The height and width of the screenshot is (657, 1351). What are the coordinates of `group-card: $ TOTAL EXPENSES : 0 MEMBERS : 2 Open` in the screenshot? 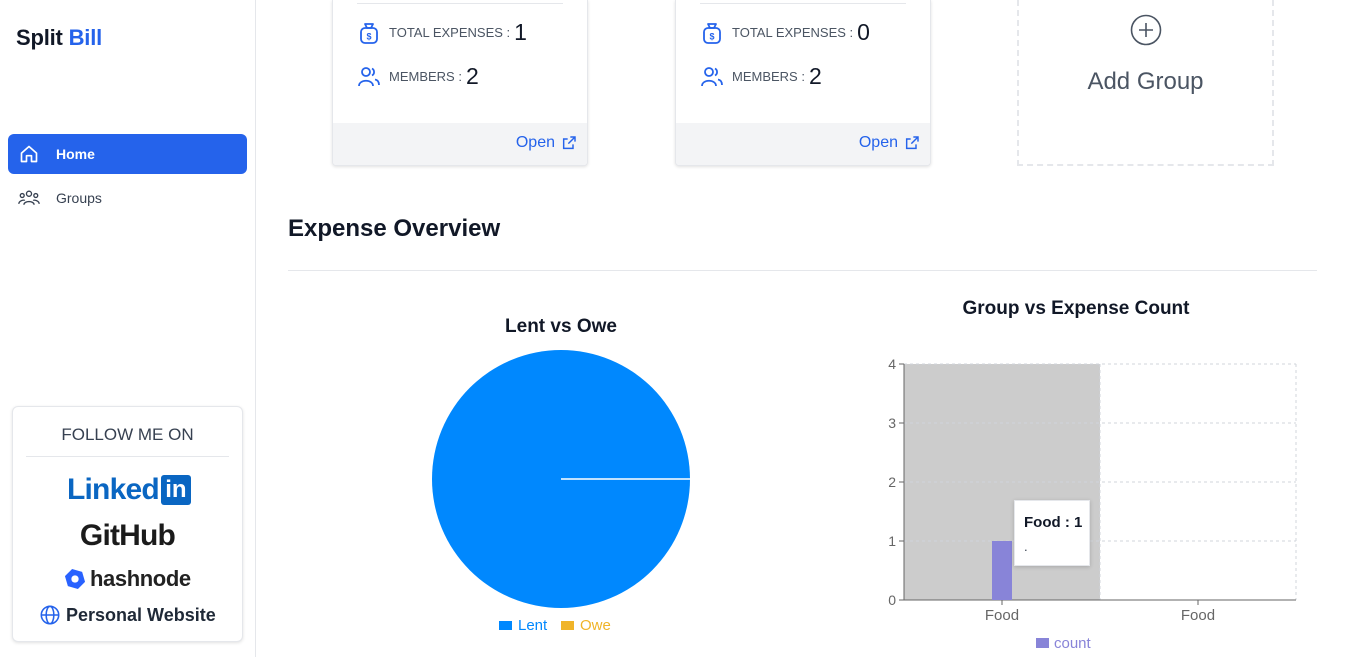 It's located at (803, 83).